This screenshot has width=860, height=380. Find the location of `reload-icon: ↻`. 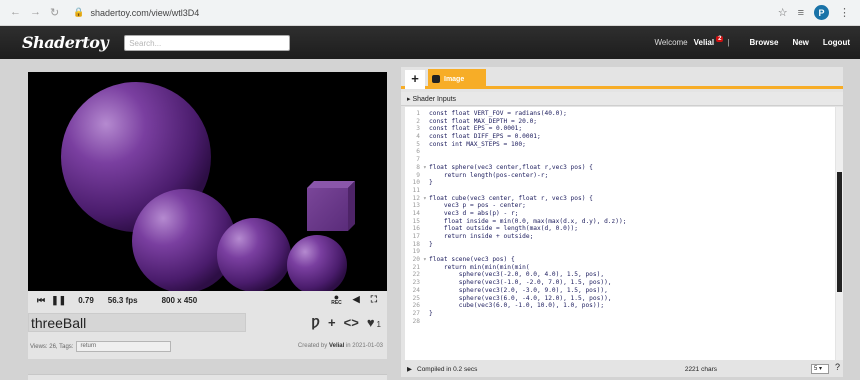

reload-icon: ↻ is located at coordinates (54, 12).